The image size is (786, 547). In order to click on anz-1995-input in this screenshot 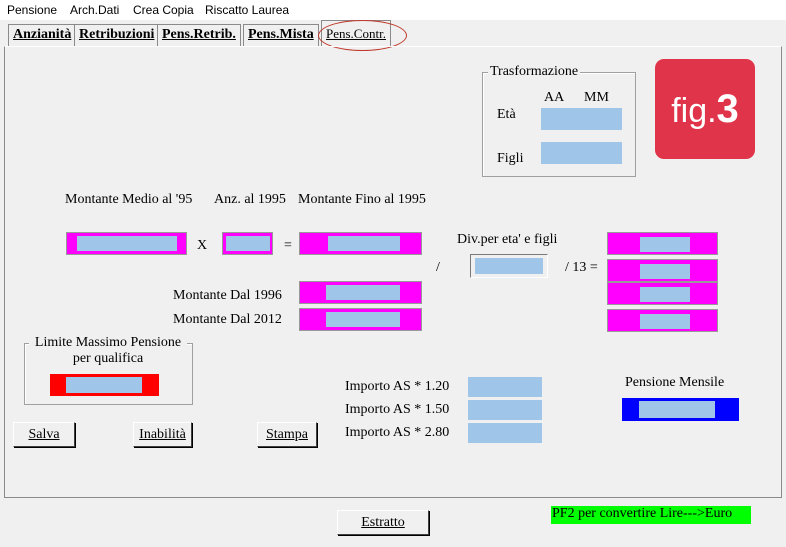, I will do `click(247, 243)`.